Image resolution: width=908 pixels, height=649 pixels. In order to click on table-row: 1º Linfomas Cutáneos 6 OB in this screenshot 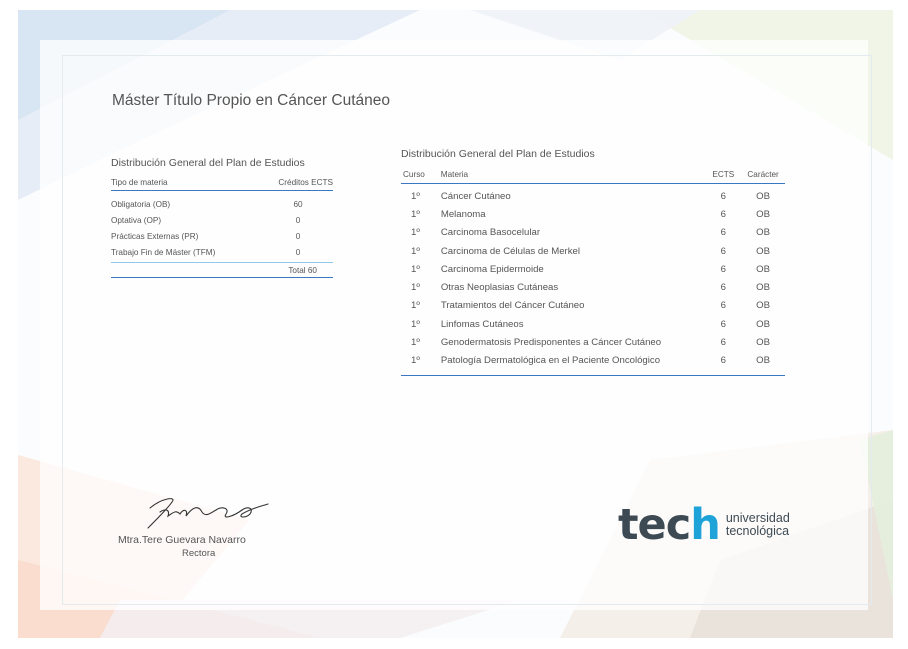, I will do `click(593, 324)`.